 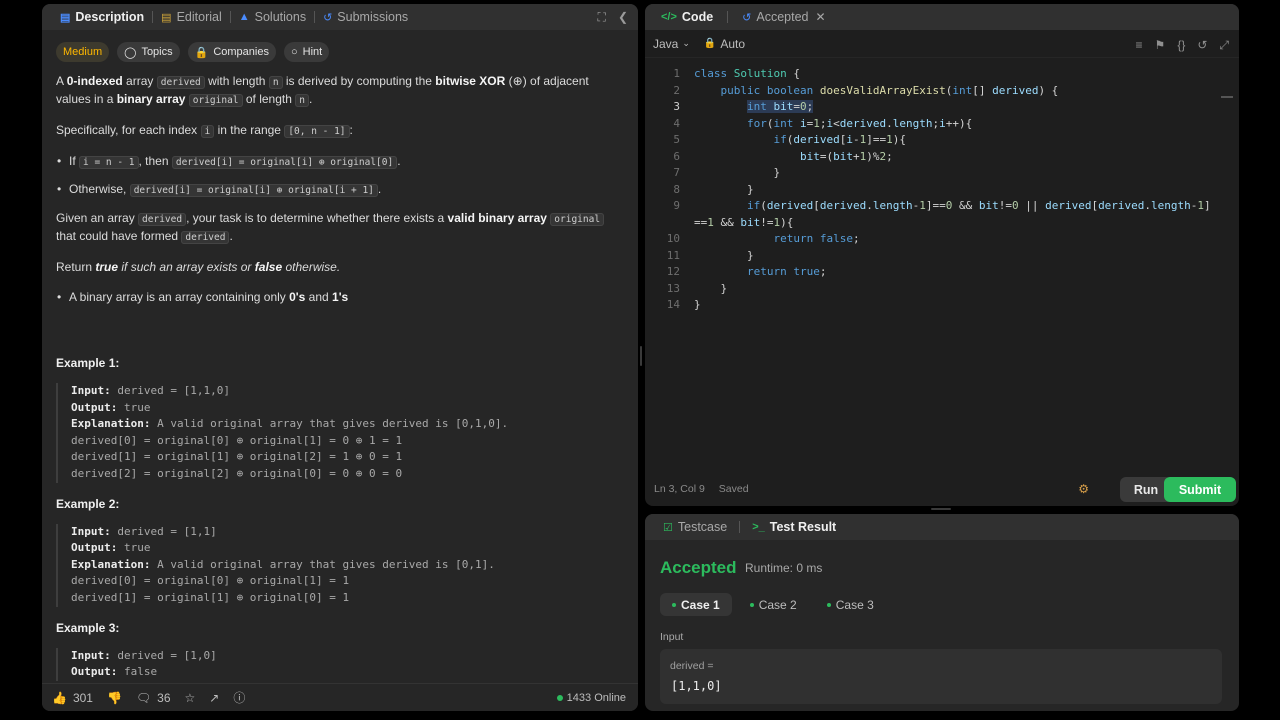 I want to click on debug-icon: ⚙, so click(x=1083, y=489).